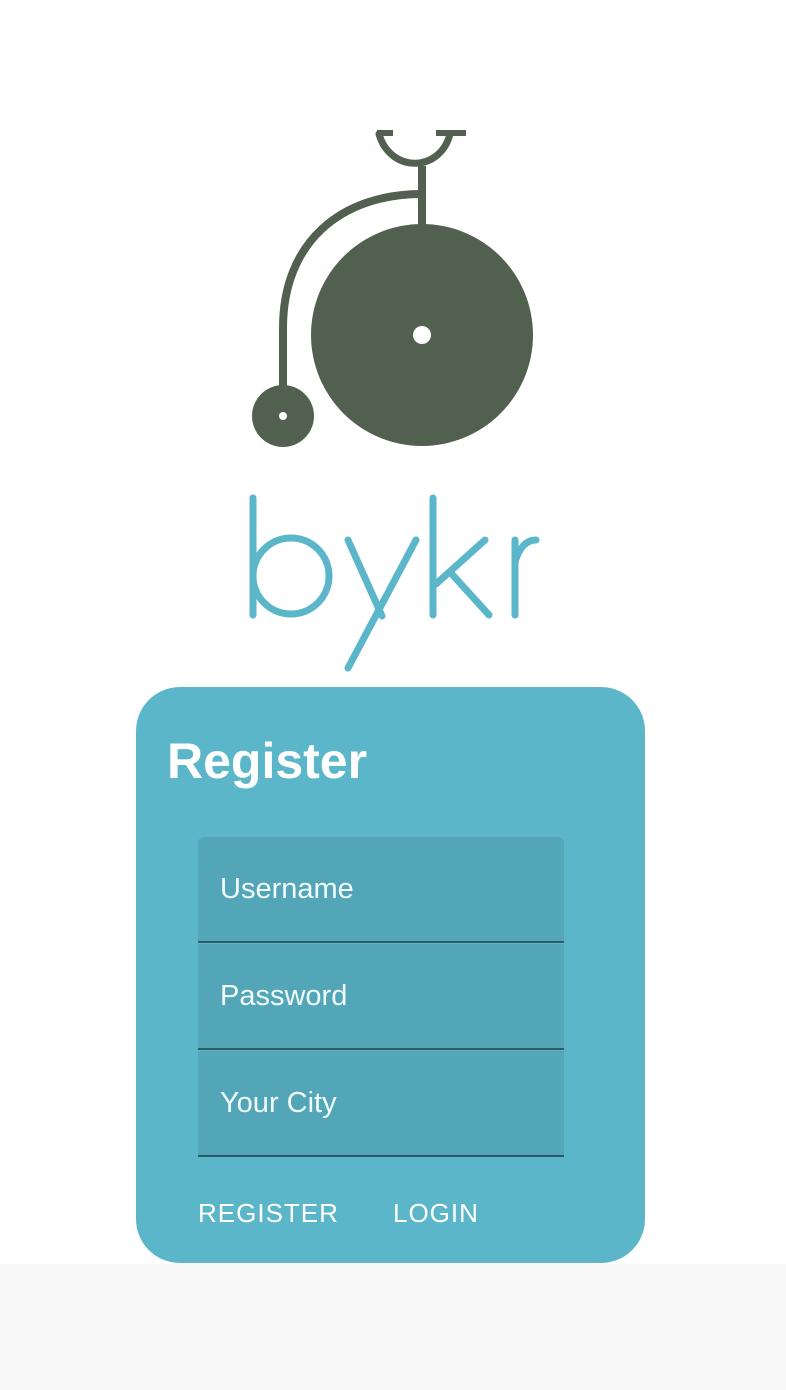 This screenshot has width=786, height=1390. What do you see at coordinates (394, 583) in the screenshot?
I see `bykr-wordmark-art` at bounding box center [394, 583].